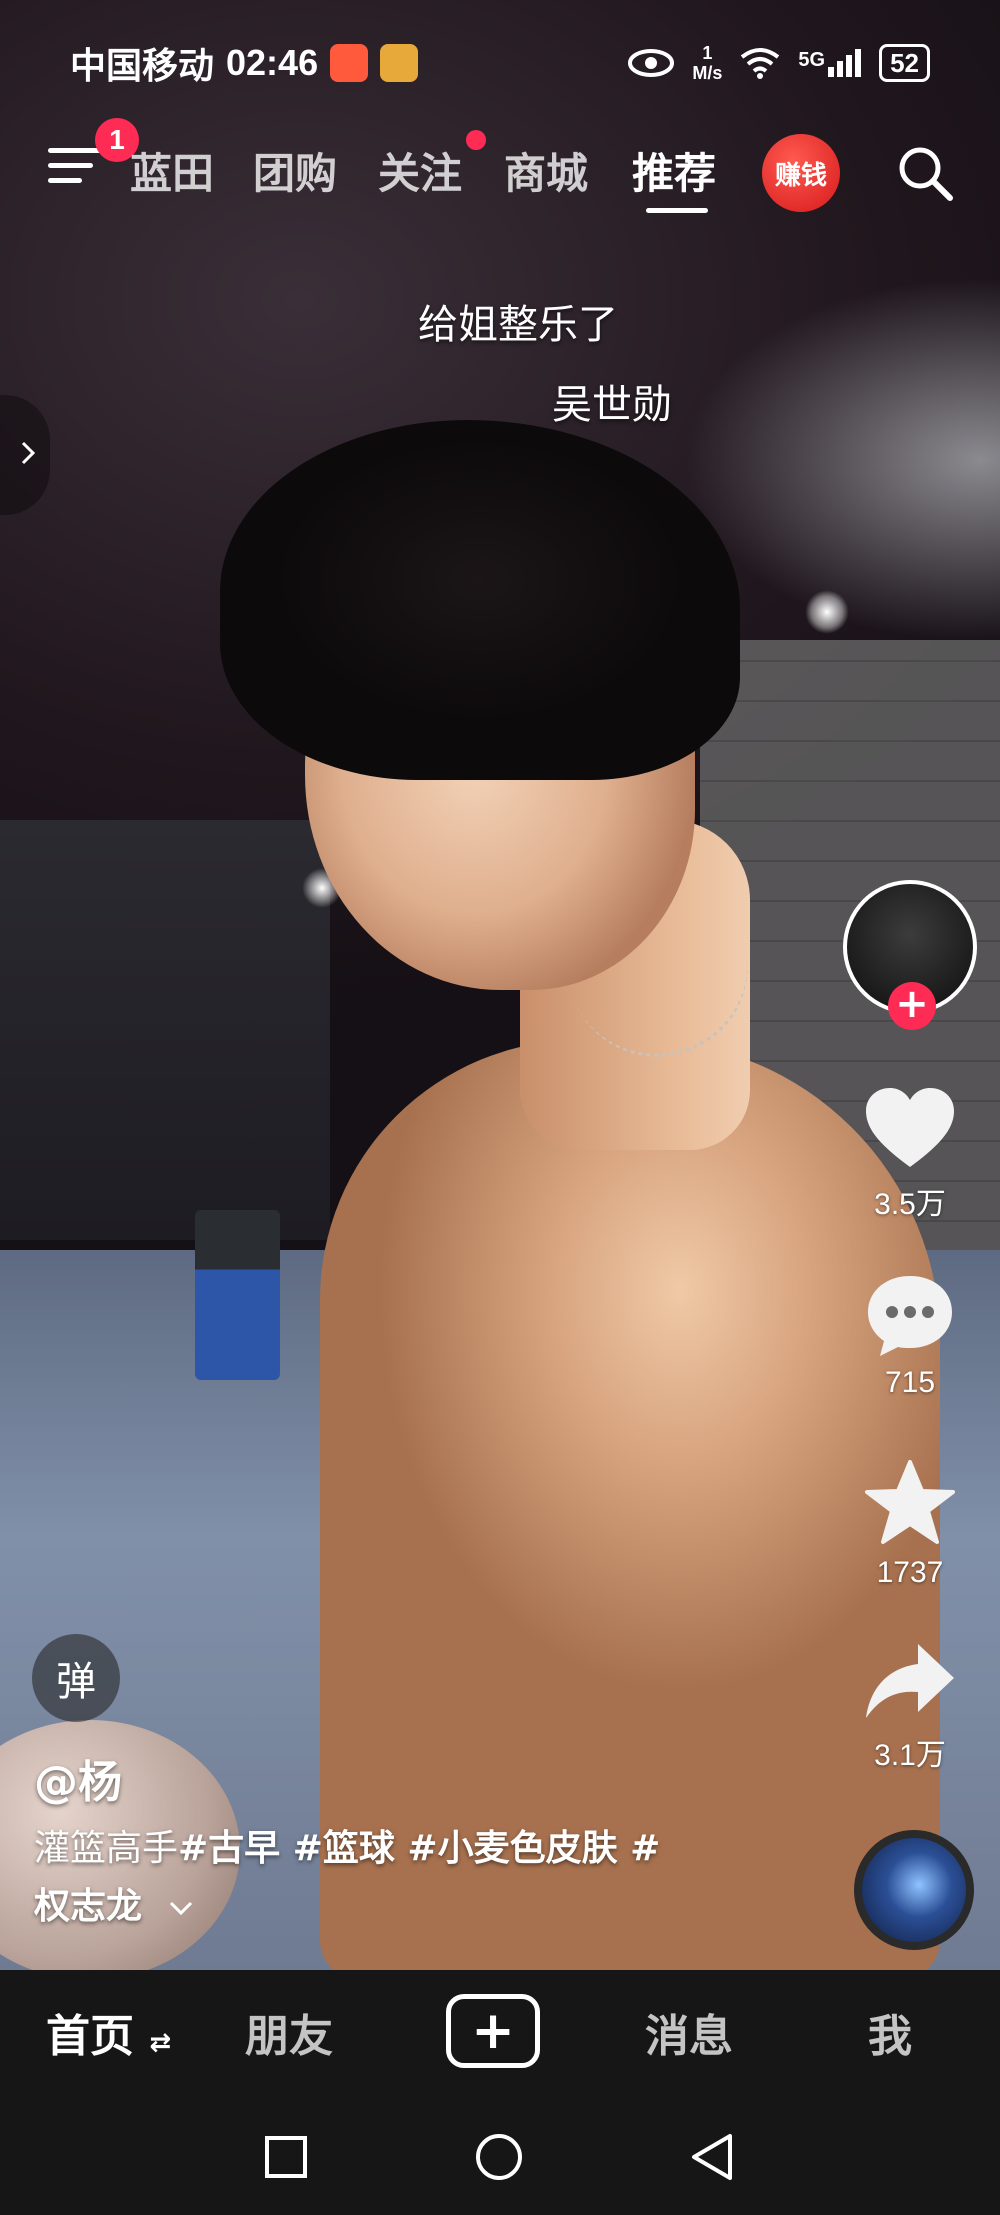  What do you see at coordinates (910, 1127) in the screenshot?
I see `heart-icon` at bounding box center [910, 1127].